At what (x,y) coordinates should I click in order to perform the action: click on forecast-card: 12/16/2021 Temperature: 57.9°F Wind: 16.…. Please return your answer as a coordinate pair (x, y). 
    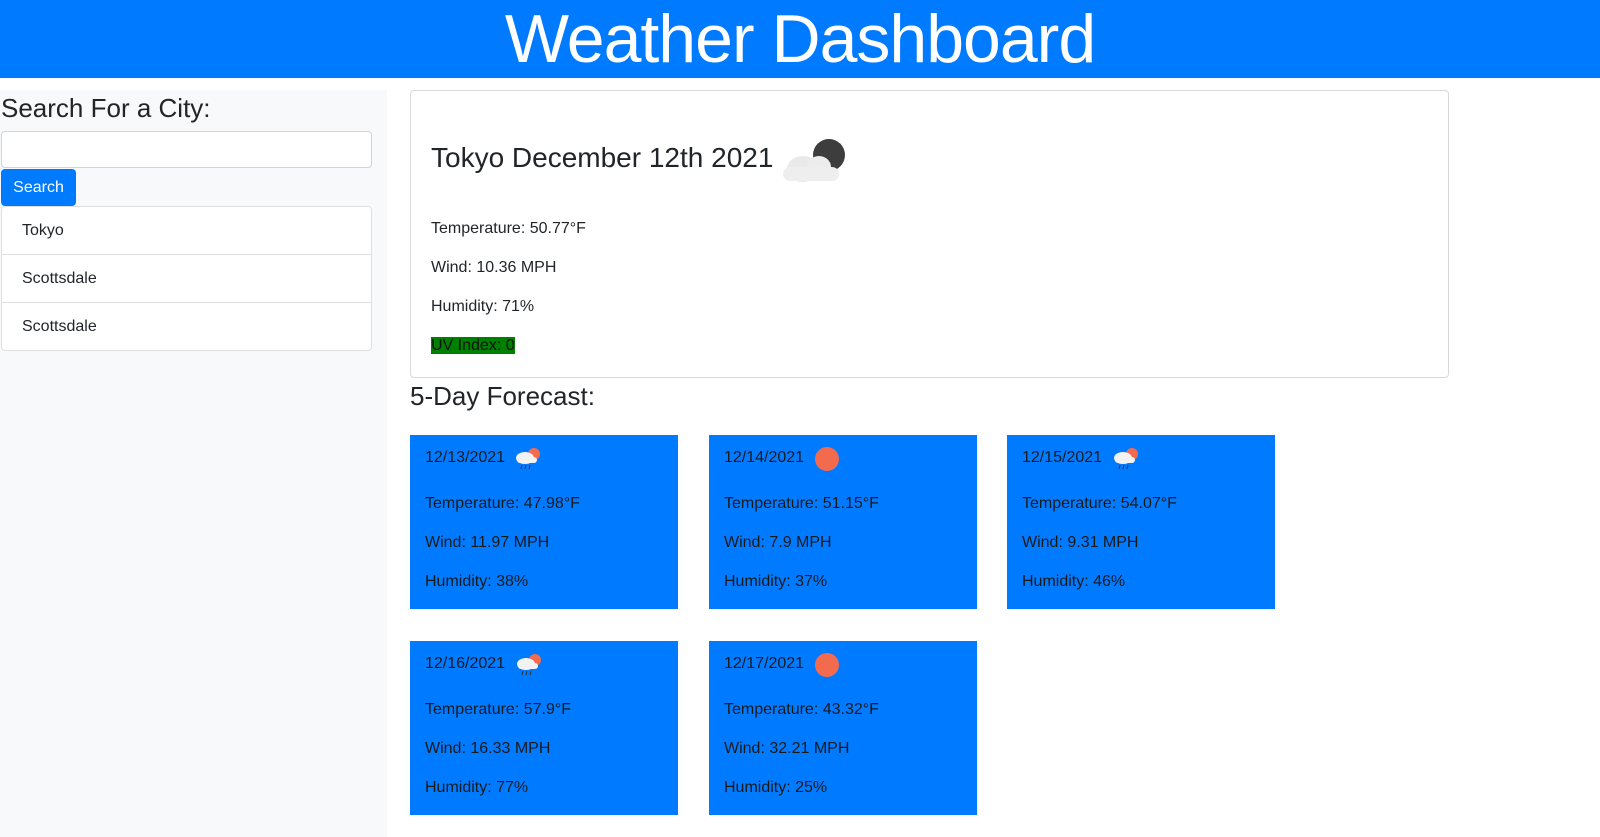
    Looking at the image, I should click on (544, 728).